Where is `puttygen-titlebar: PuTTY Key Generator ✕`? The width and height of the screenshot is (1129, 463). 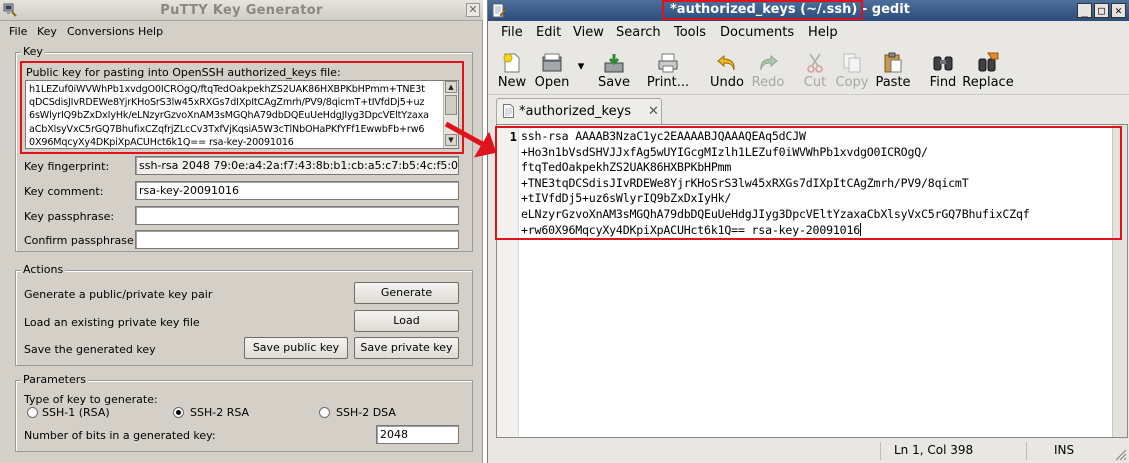
puttygen-titlebar: PuTTY Key Generator ✕ is located at coordinates (241, 10).